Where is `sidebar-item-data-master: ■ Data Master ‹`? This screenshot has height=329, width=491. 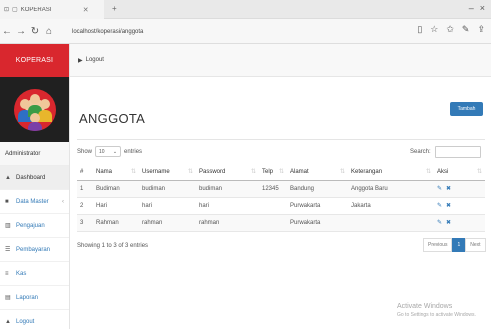
sidebar-item-data-master: ■ Data Master ‹ is located at coordinates (34, 202).